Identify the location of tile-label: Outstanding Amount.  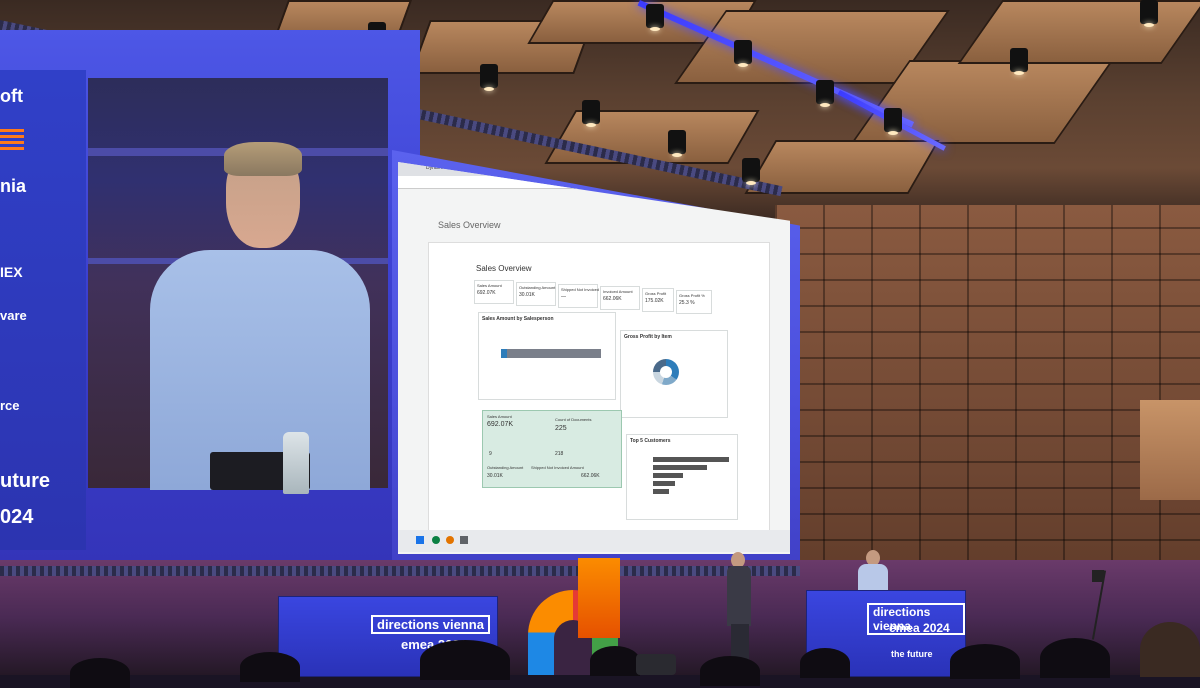
(505, 467).